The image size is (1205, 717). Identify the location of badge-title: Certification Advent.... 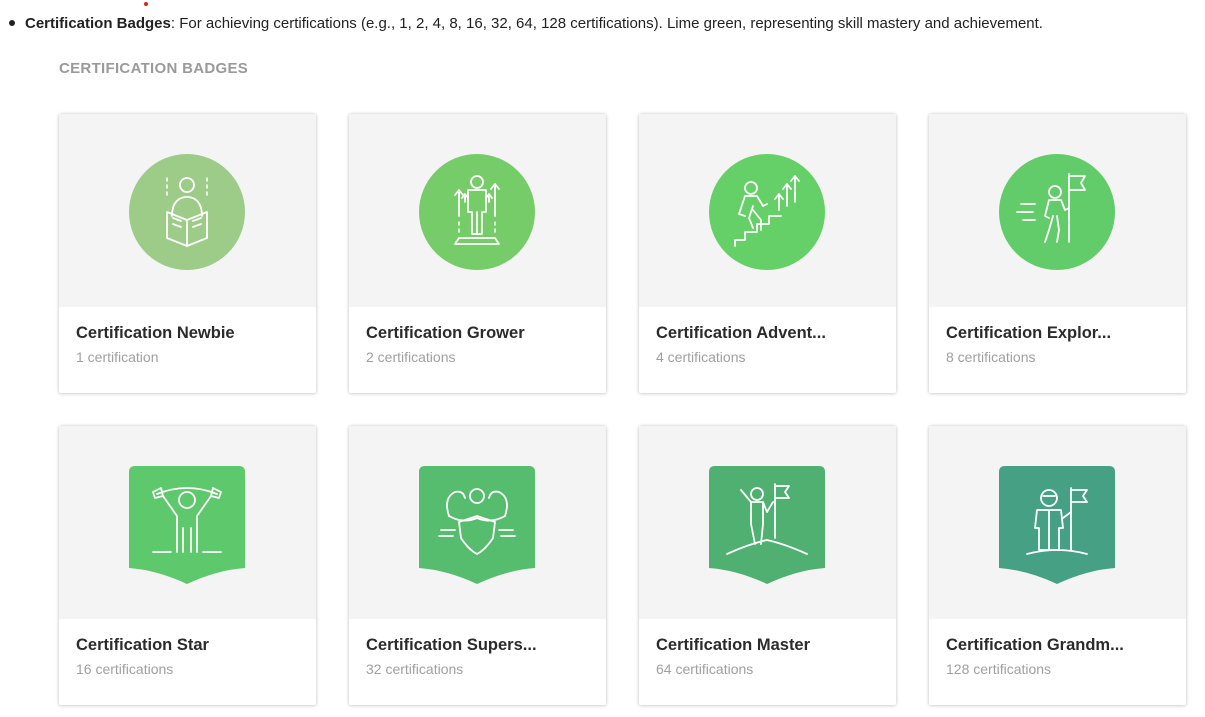
(741, 333).